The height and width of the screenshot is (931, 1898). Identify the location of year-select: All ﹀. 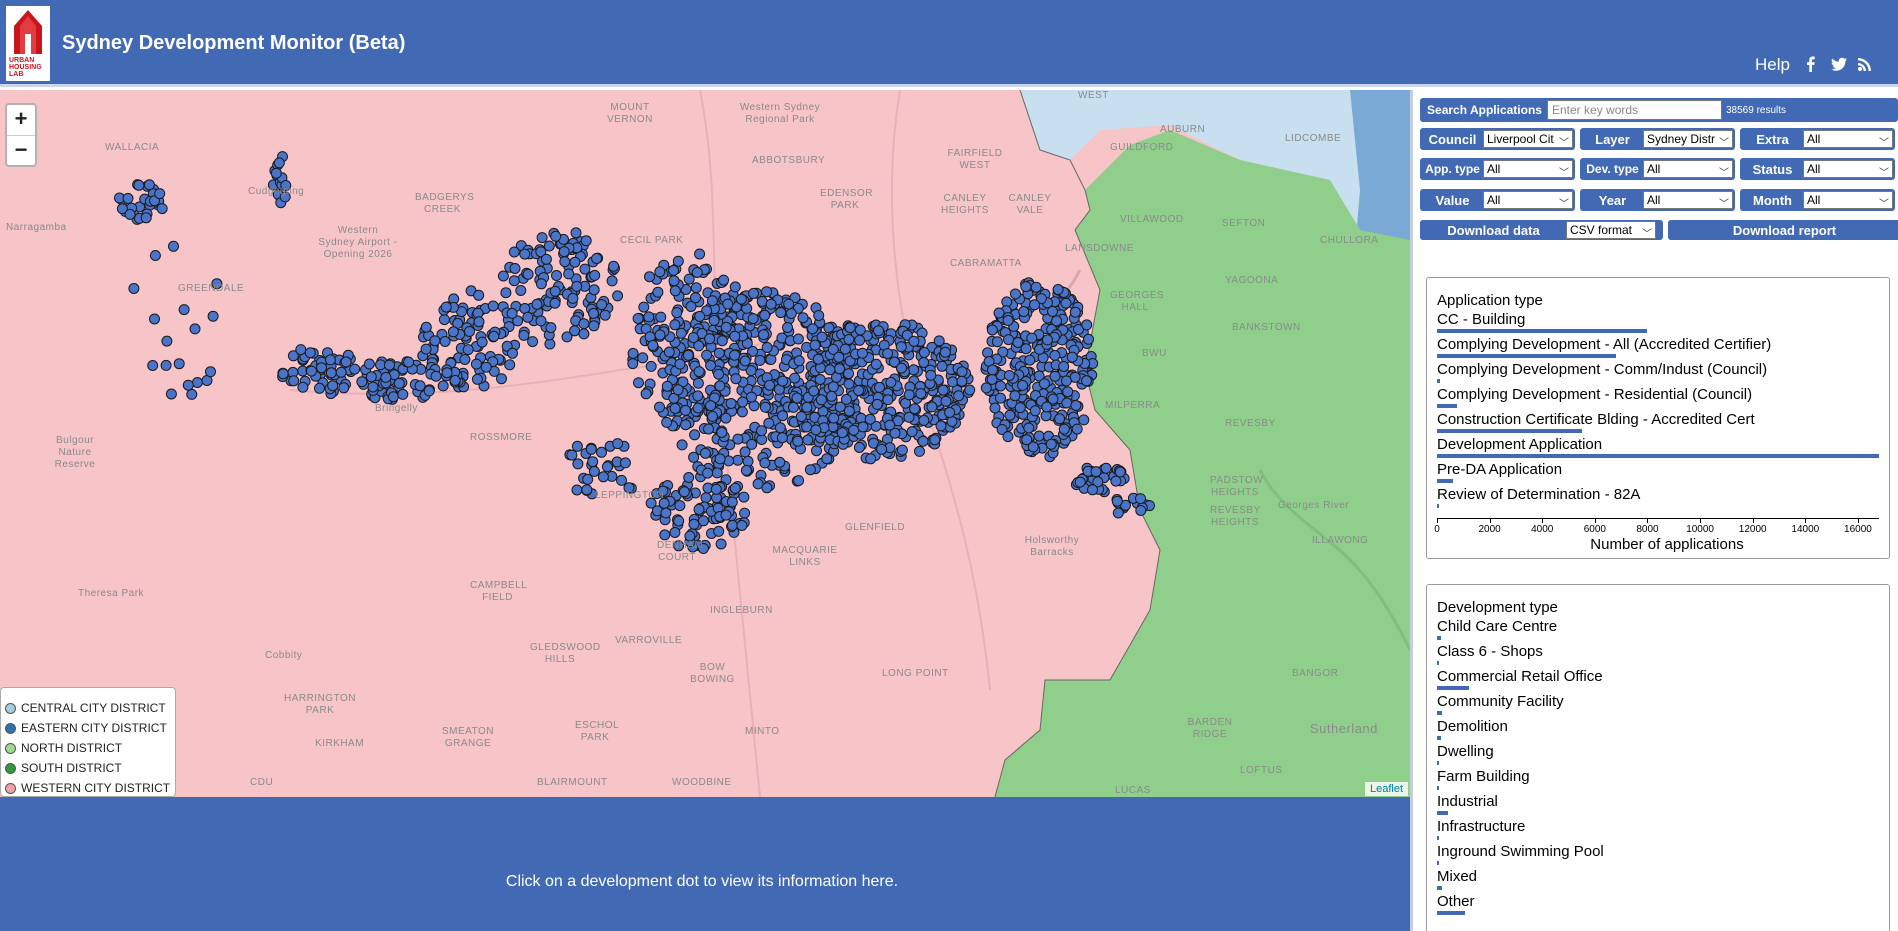
(1688, 200).